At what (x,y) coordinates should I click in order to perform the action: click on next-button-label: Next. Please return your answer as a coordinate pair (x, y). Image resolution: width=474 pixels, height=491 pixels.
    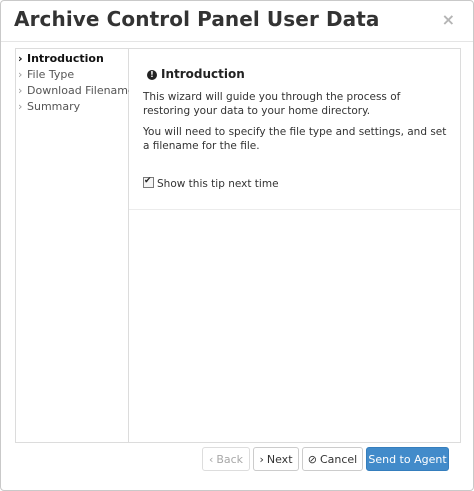
    Looking at the image, I should click on (279, 459).